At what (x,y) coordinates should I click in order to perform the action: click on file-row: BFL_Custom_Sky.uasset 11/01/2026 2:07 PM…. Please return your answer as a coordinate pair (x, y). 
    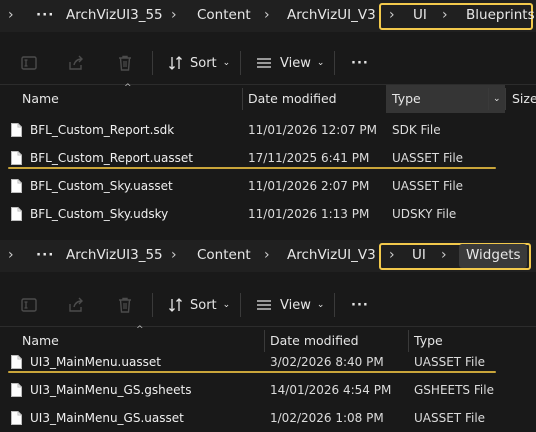
    Looking at the image, I should click on (268, 186).